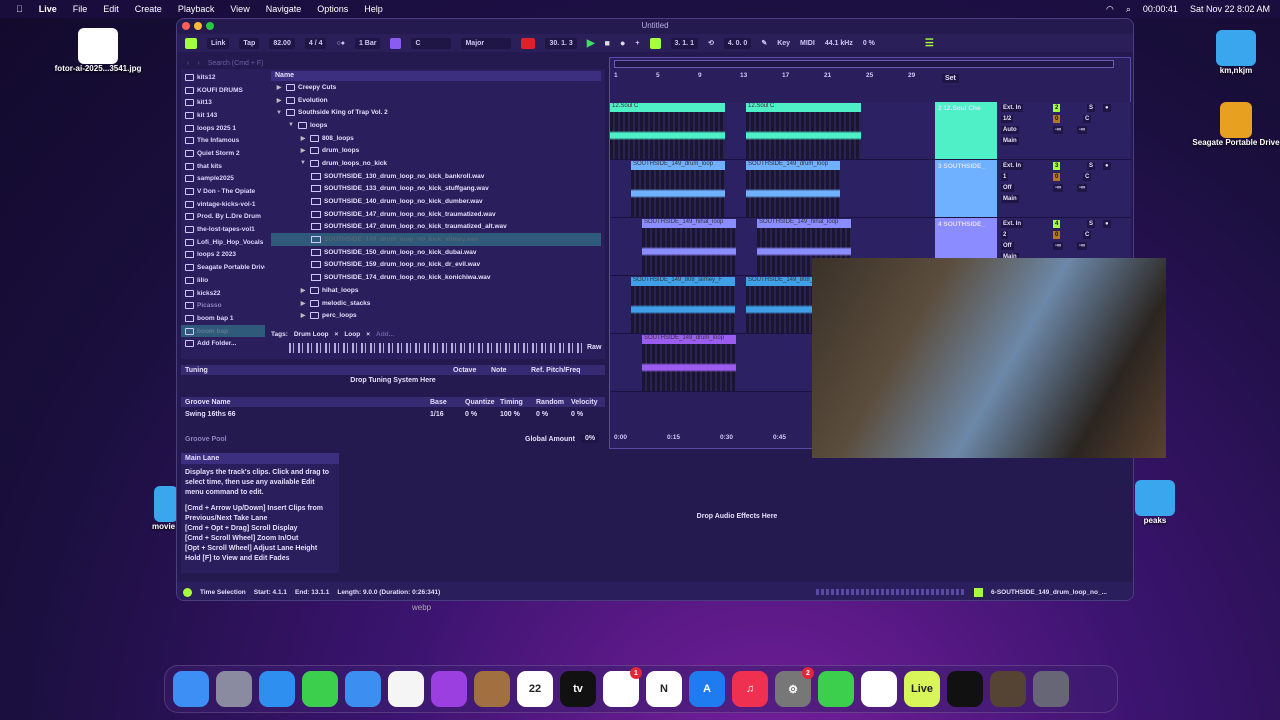  I want to click on groove-velocity: 0 %, so click(577, 414).